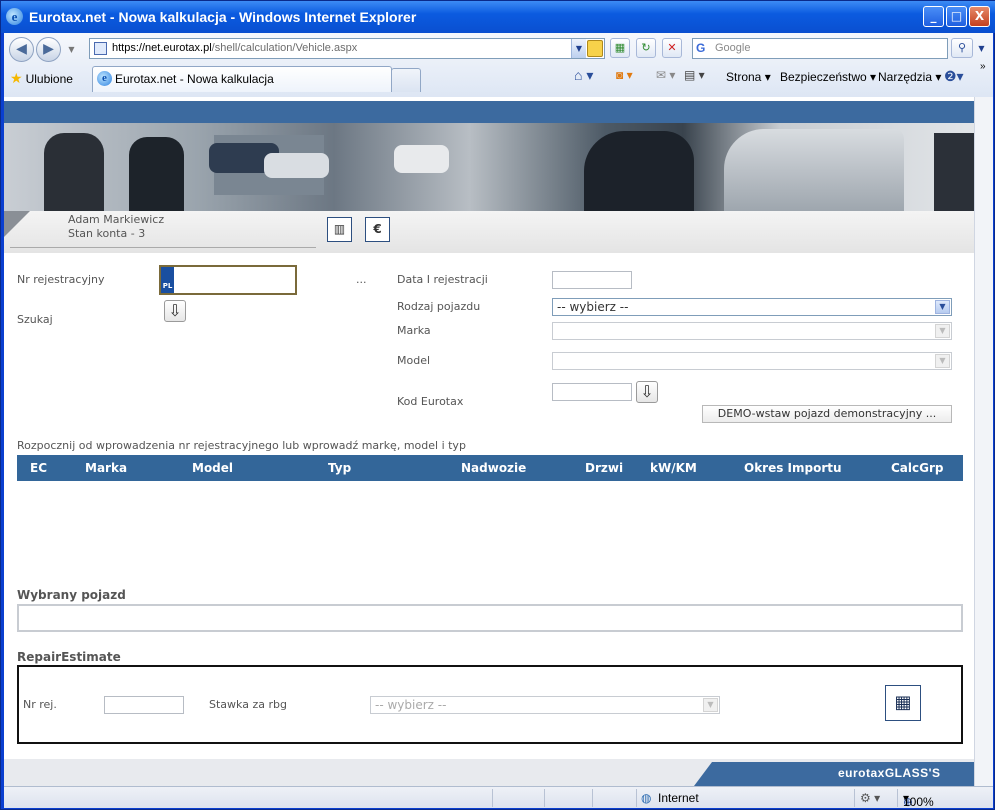  What do you see at coordinates (489, 167) in the screenshot?
I see `header-banner-image` at bounding box center [489, 167].